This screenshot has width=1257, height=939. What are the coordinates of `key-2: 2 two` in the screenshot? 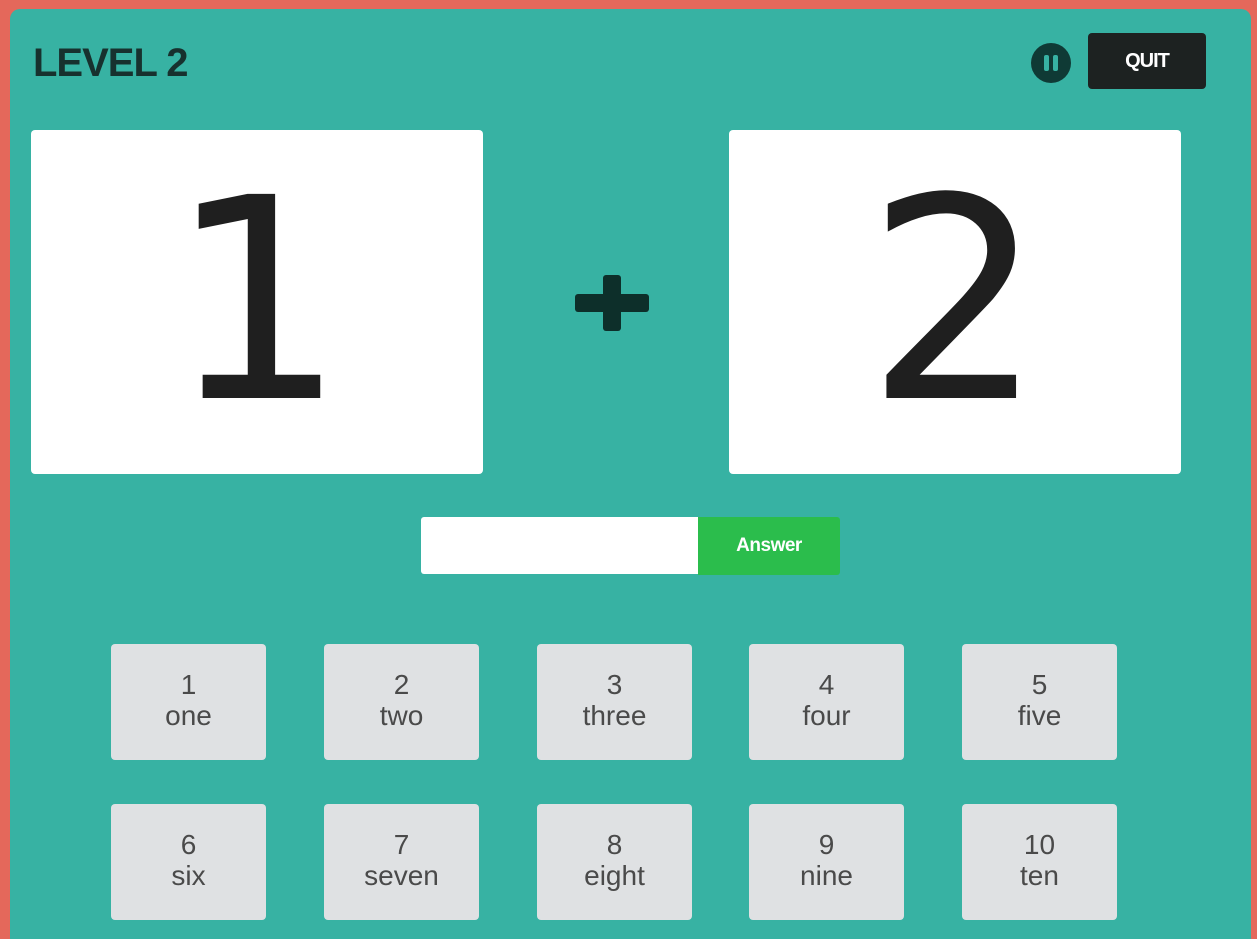 It's located at (401, 702).